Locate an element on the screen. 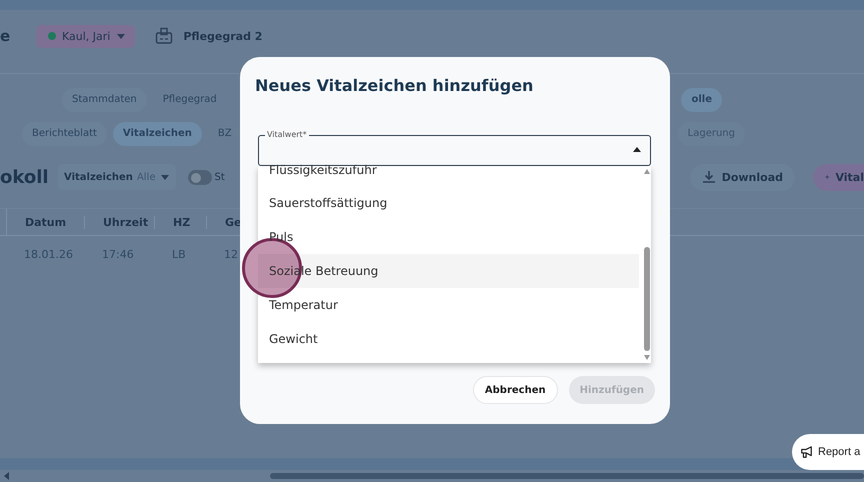 The width and height of the screenshot is (864, 482). table-cell-text: 17:46 is located at coordinates (118, 254).